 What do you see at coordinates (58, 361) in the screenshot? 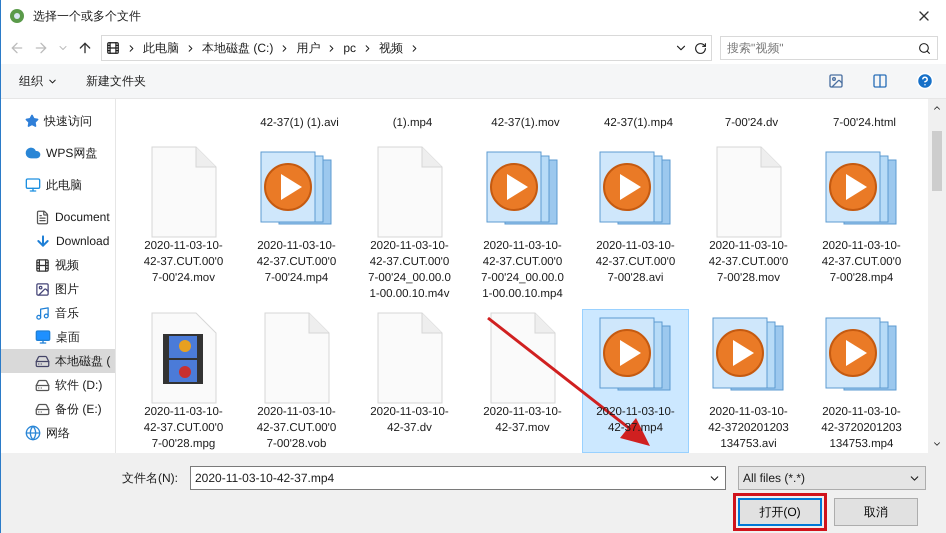
I see `sidebar-item: 本地磁盘 (` at bounding box center [58, 361].